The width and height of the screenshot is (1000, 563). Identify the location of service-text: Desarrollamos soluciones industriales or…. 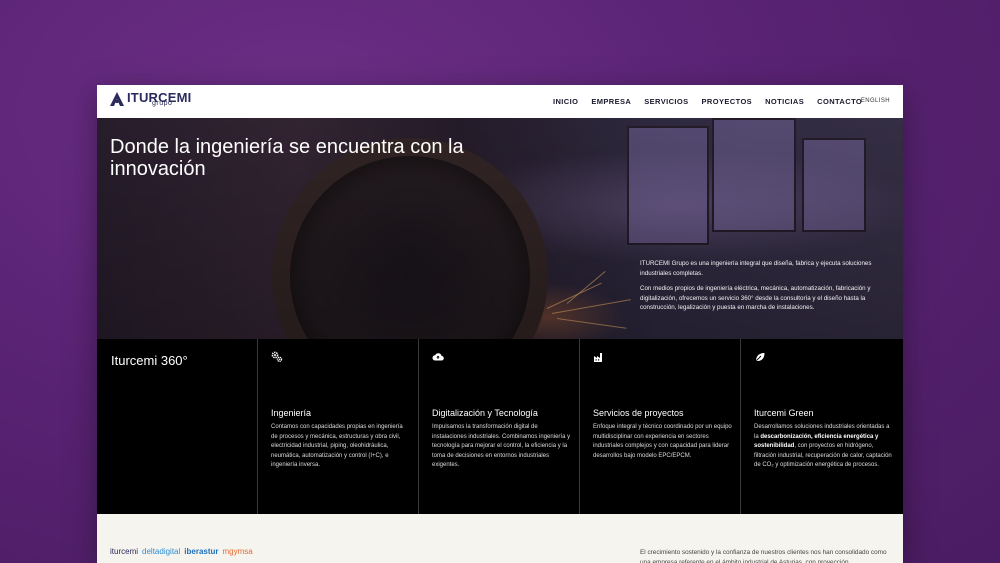
(824, 447).